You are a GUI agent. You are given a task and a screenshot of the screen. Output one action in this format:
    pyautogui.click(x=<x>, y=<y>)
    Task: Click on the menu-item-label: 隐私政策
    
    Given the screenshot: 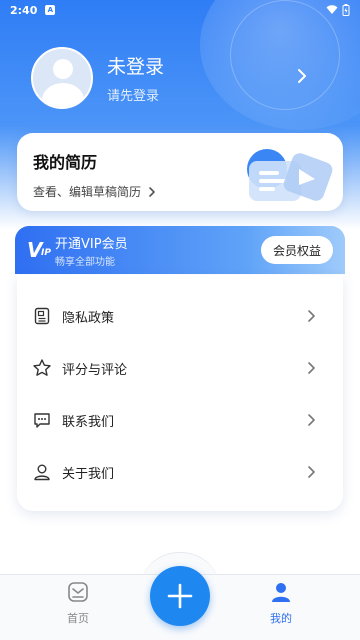 What is the action you would take?
    pyautogui.click(x=88, y=318)
    